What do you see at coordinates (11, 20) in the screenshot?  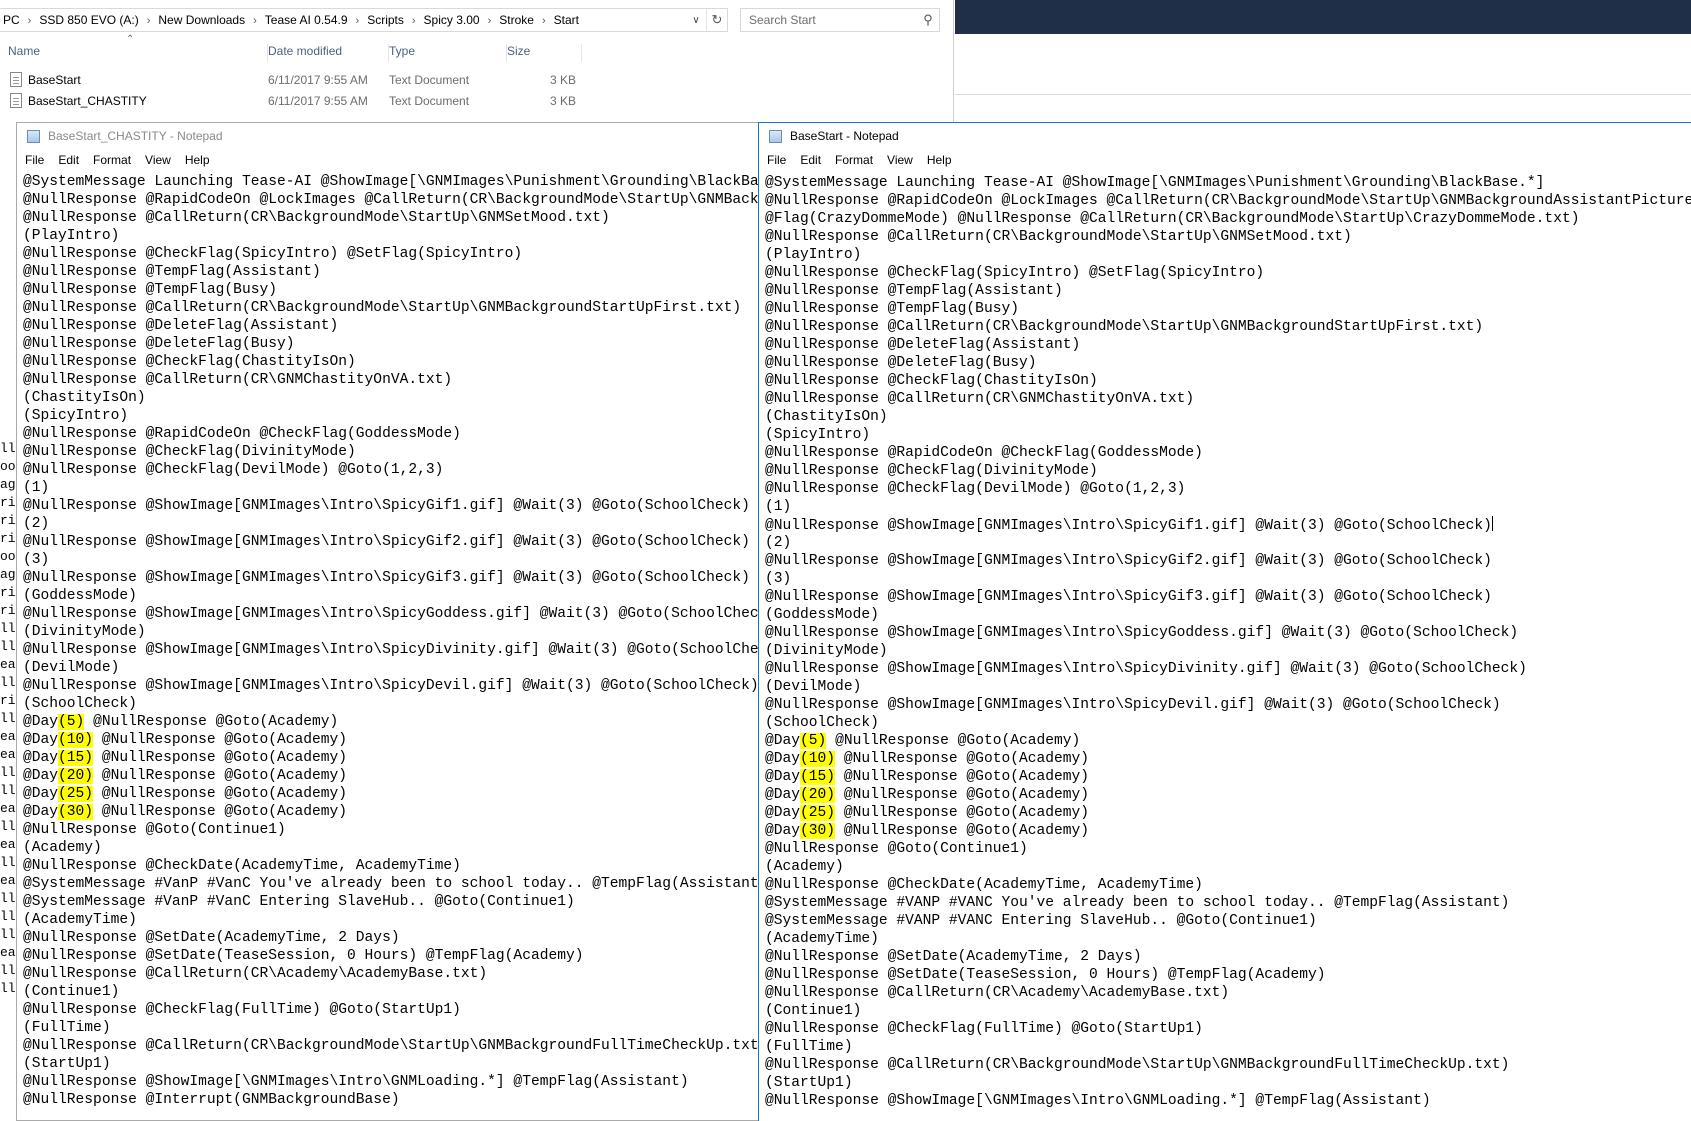 I see `breadcrumb-item: PC` at bounding box center [11, 20].